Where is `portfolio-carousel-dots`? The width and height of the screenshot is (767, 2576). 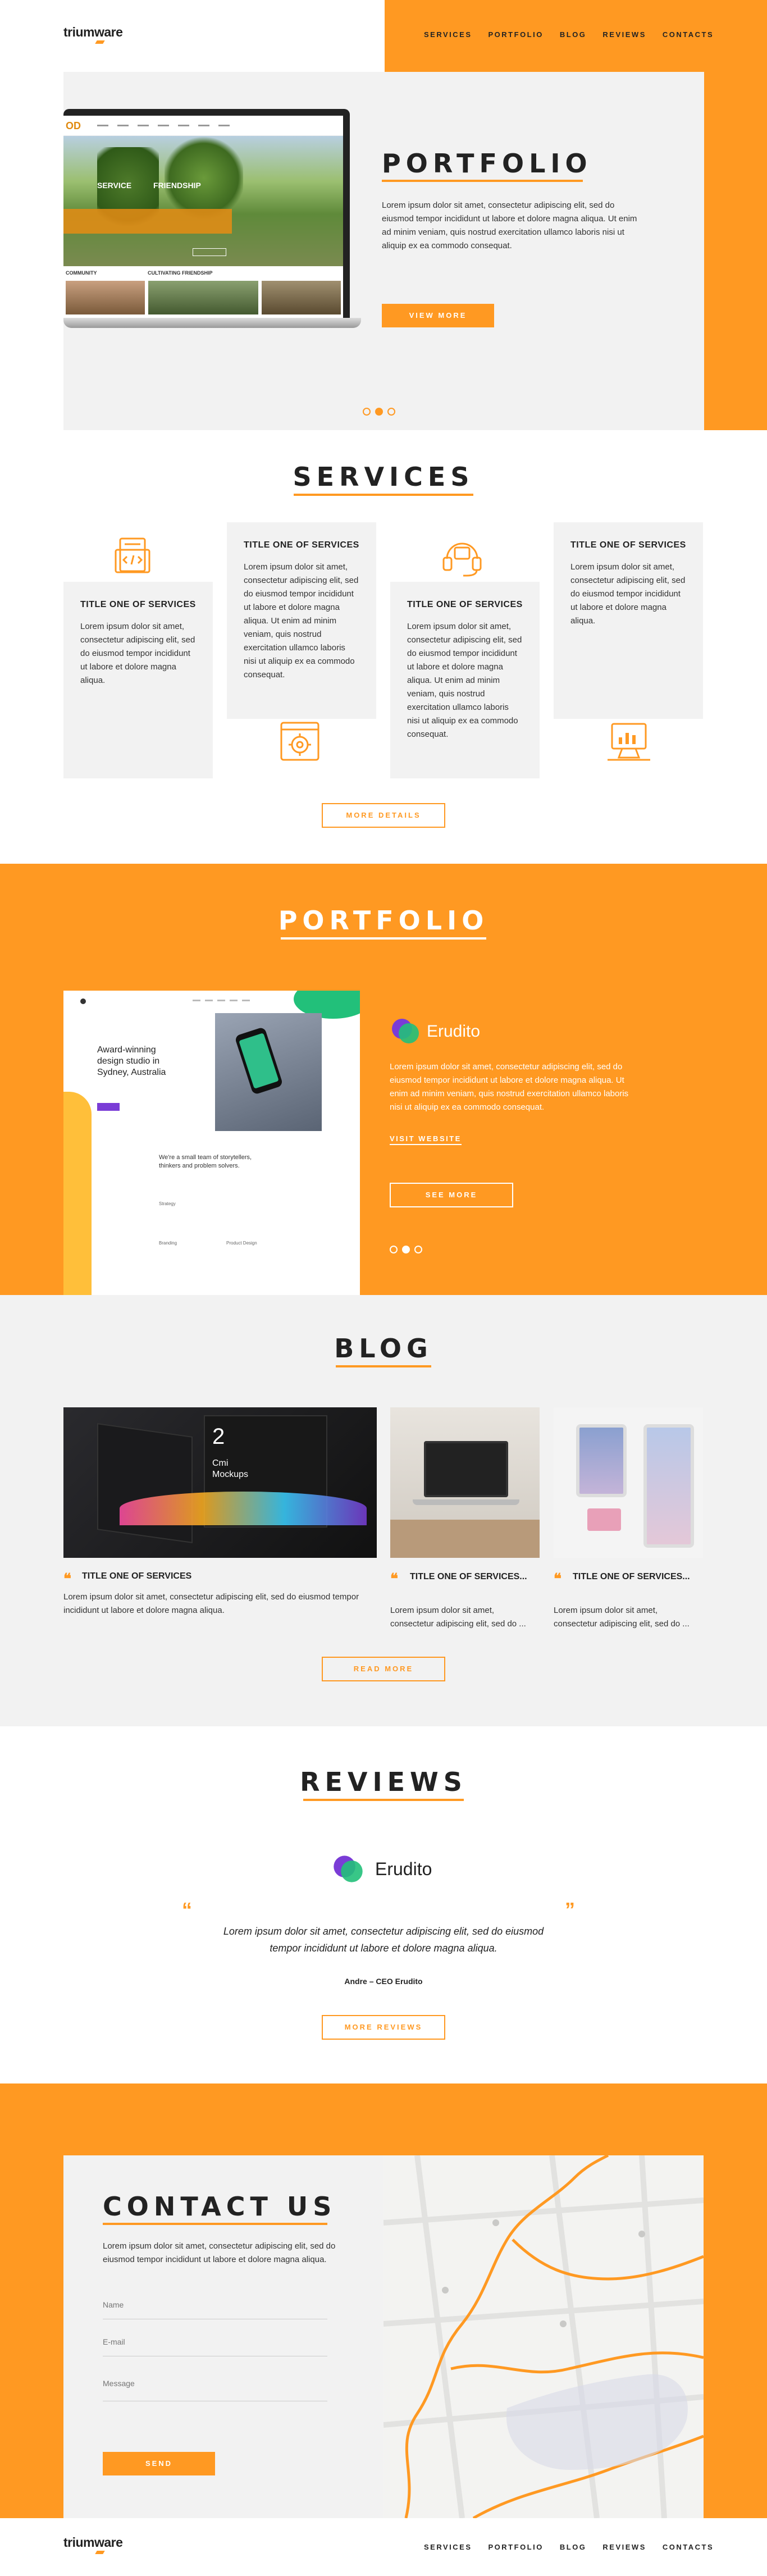 portfolio-carousel-dots is located at coordinates (408, 1251).